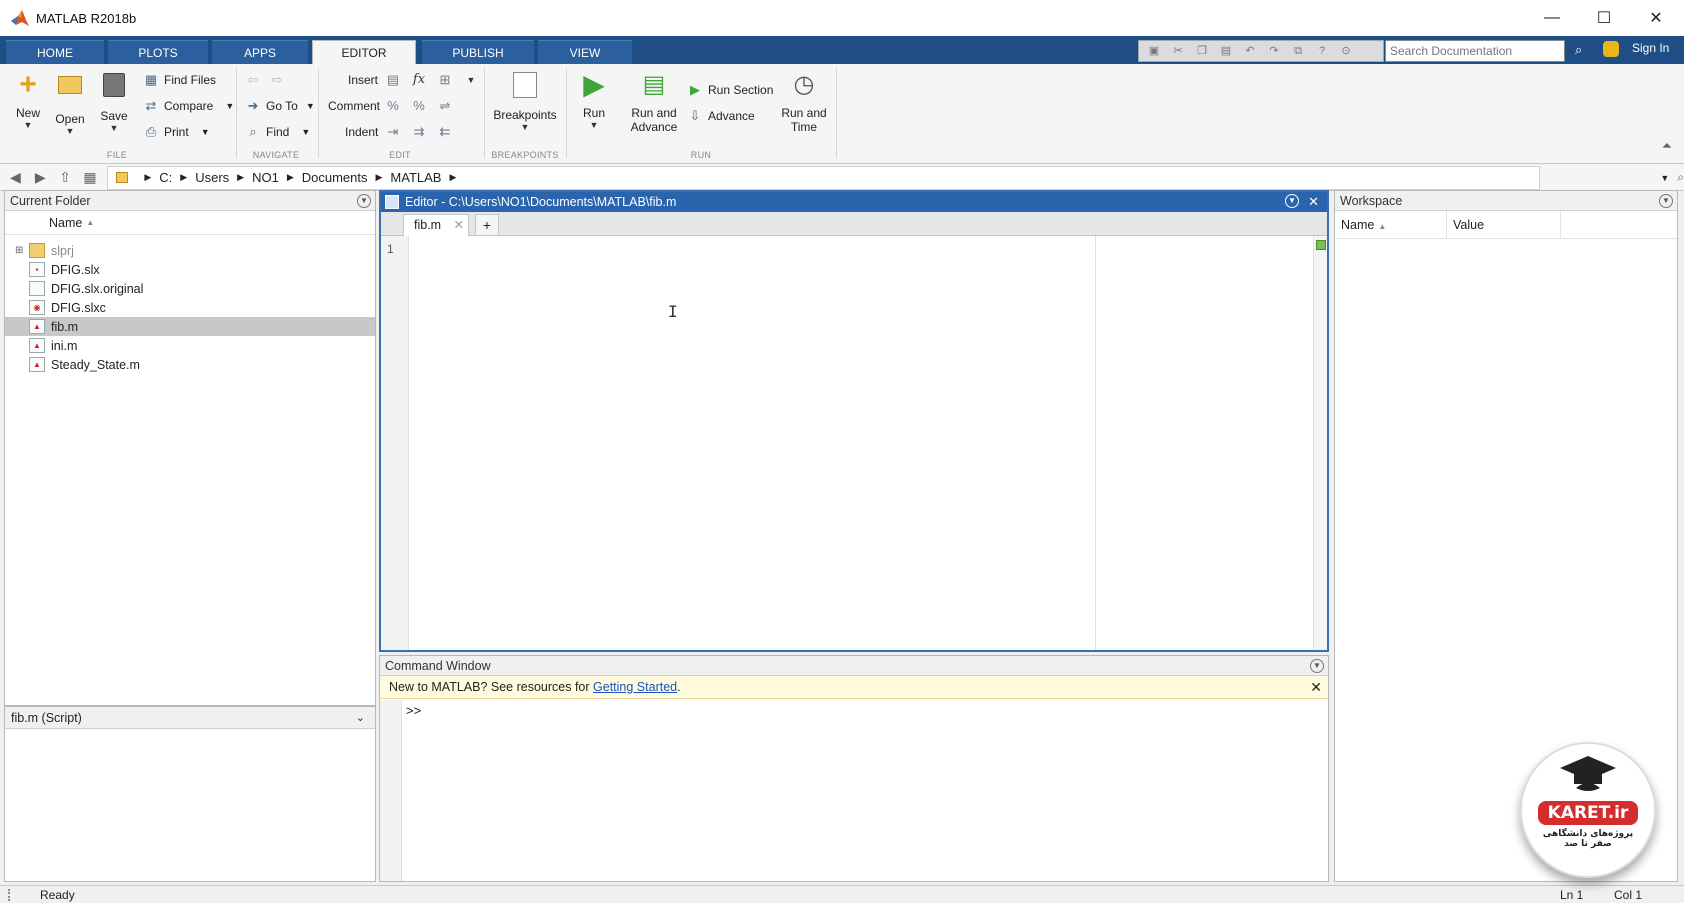  What do you see at coordinates (253, 80) in the screenshot?
I see `back-arrow-icon: ⇦` at bounding box center [253, 80].